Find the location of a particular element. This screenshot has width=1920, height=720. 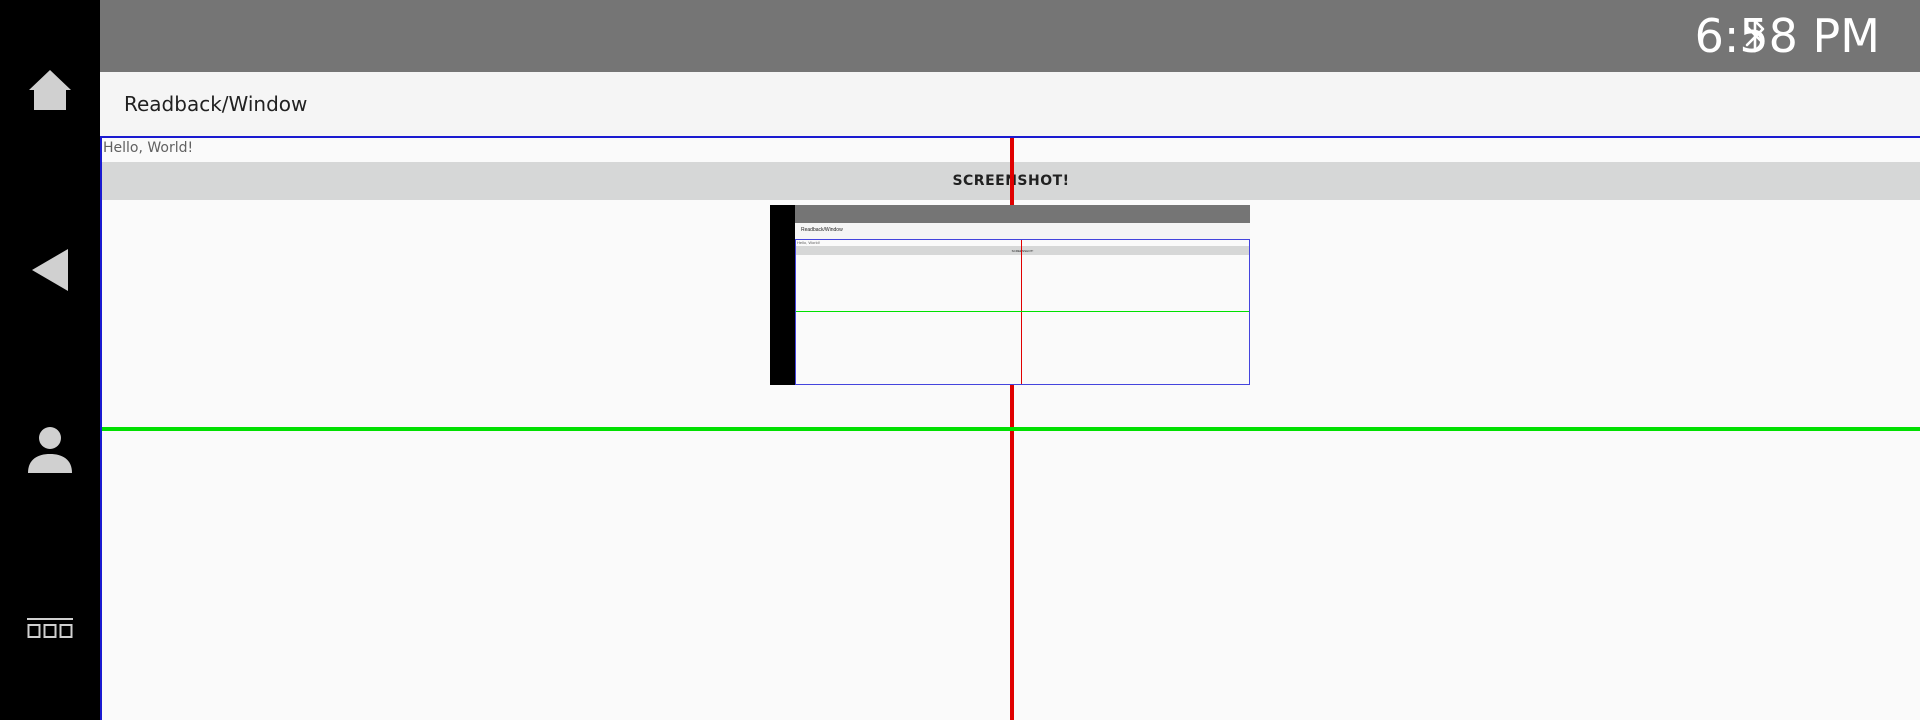

apps-button is located at coordinates (50, 630).